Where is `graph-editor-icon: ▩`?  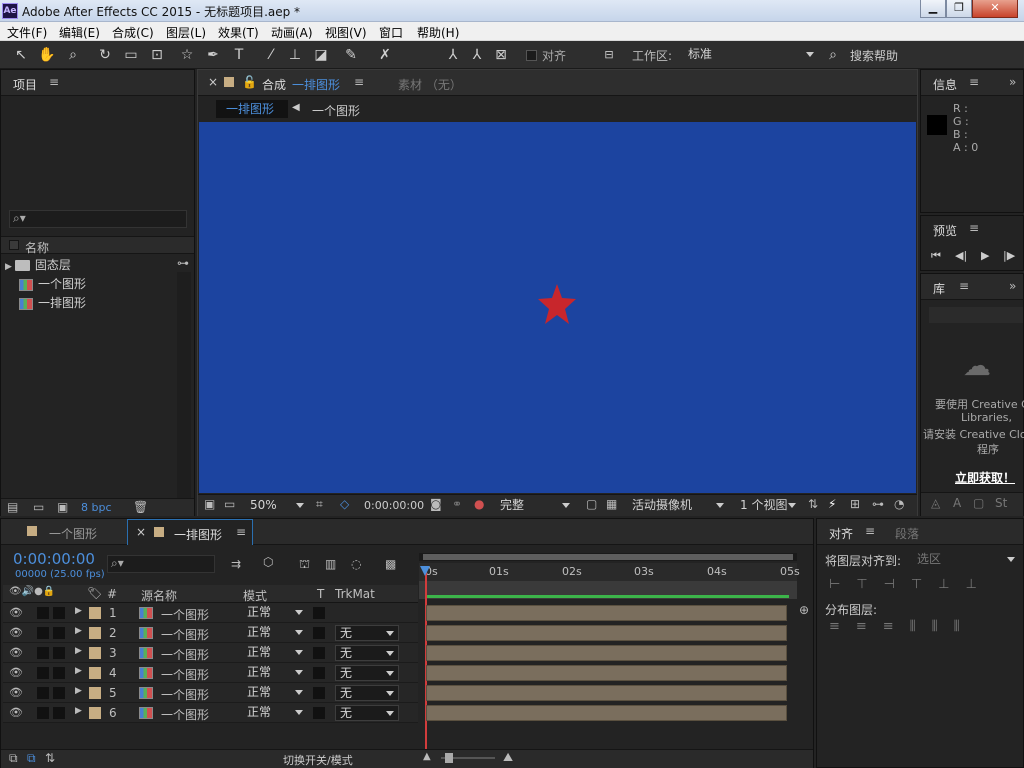 graph-editor-icon: ▩ is located at coordinates (390, 564).